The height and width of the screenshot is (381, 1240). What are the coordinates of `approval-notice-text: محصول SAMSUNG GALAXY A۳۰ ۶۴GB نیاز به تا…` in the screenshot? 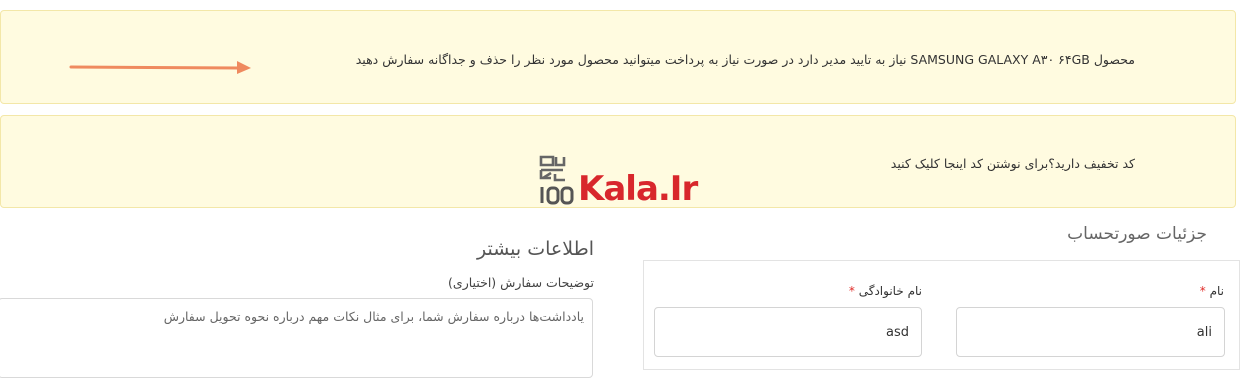 It's located at (745, 59).